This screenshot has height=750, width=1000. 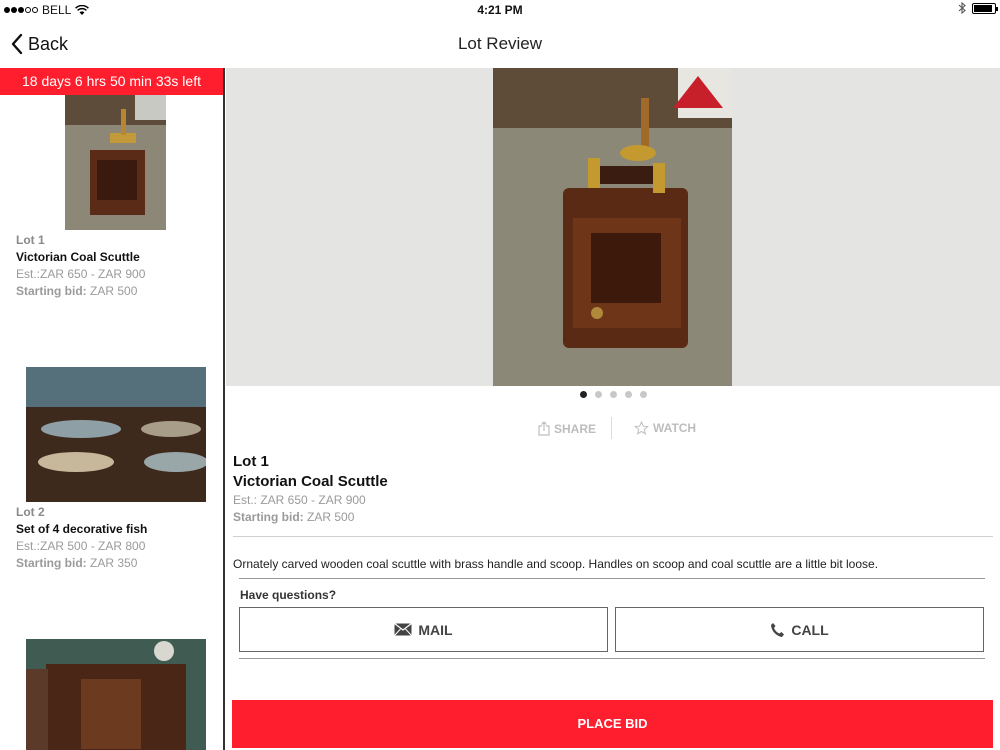 I want to click on lot-list-item, so click(x=111, y=694).